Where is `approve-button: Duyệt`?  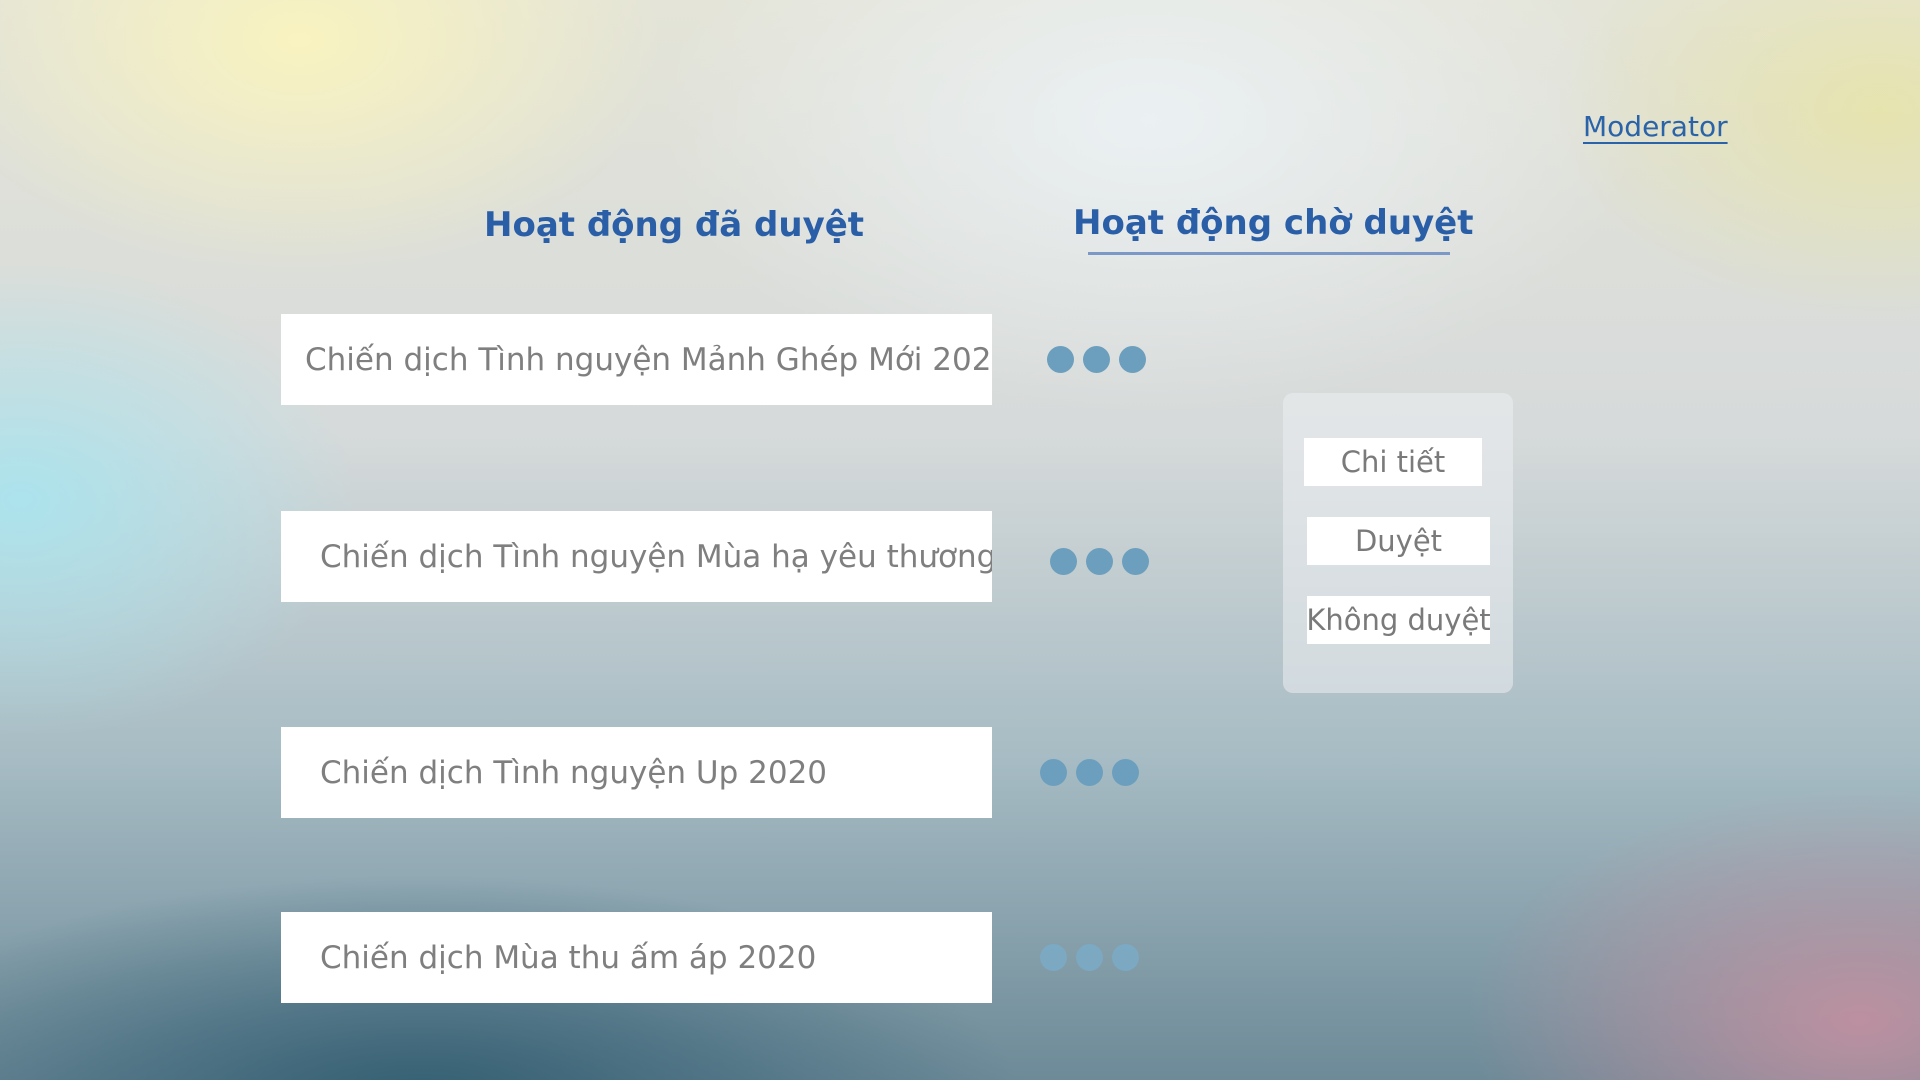
approve-button: Duyệt is located at coordinates (1398, 541).